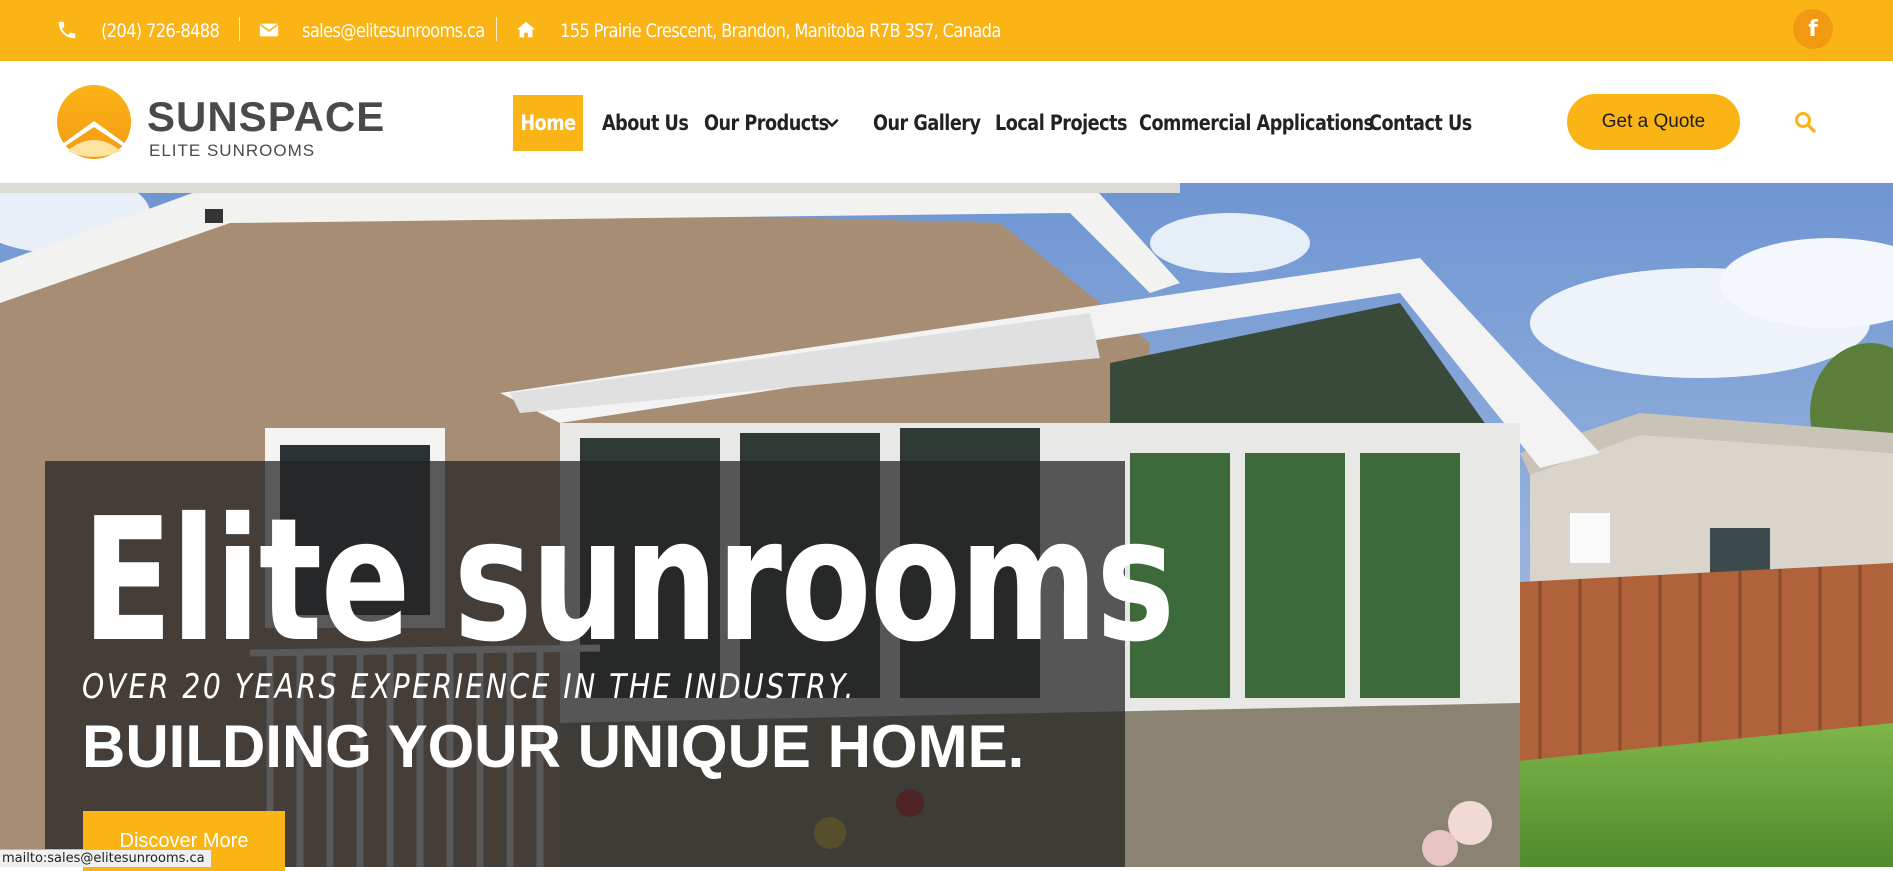 This screenshot has width=1893, height=871. What do you see at coordinates (1256, 123) in the screenshot?
I see `nav-item-commercial-applications: Commercial Applications` at bounding box center [1256, 123].